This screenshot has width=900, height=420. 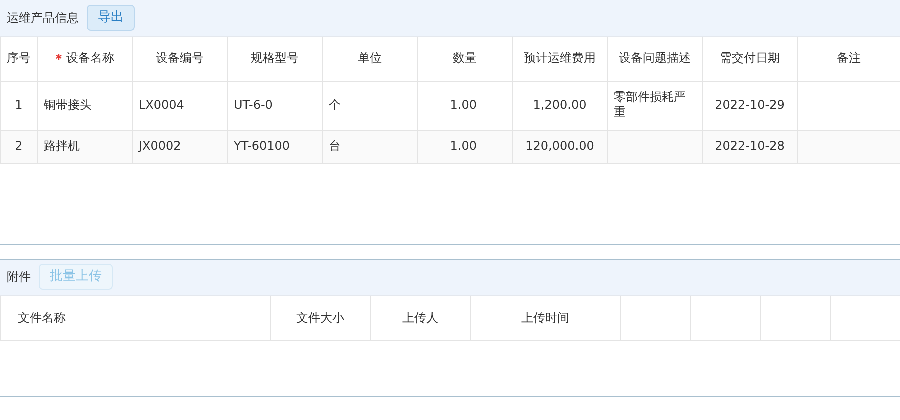 What do you see at coordinates (275, 59) in the screenshot?
I see `column-header: 规格型号` at bounding box center [275, 59].